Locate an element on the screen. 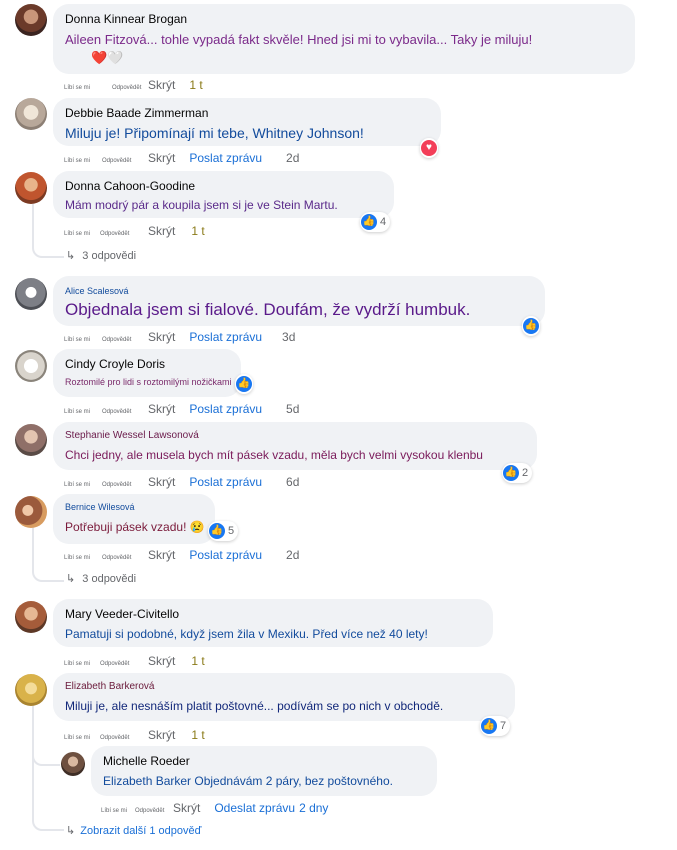 This screenshot has width=677, height=850. more-replies-label: Zobrazit další 1 odpověď is located at coordinates (141, 831).